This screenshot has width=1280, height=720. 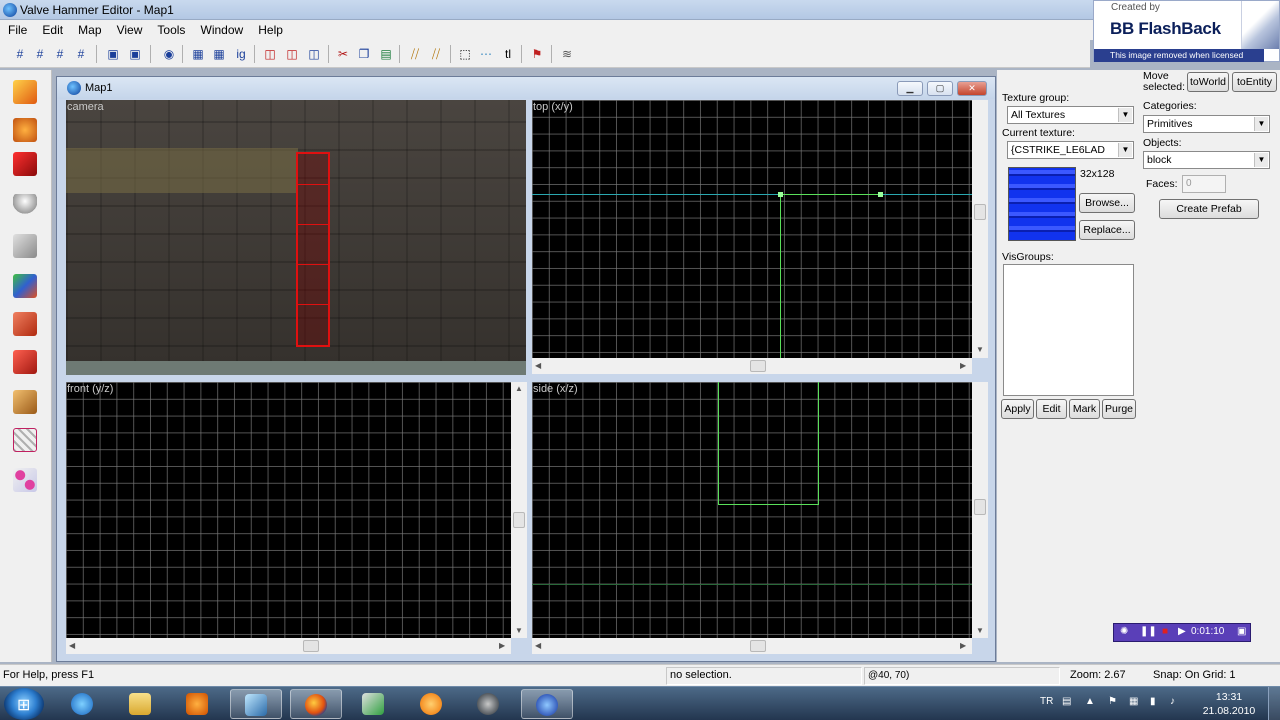 What do you see at coordinates (436, 54) in the screenshot?
I see `make-hollow-icon: ⧸⧸` at bounding box center [436, 54].